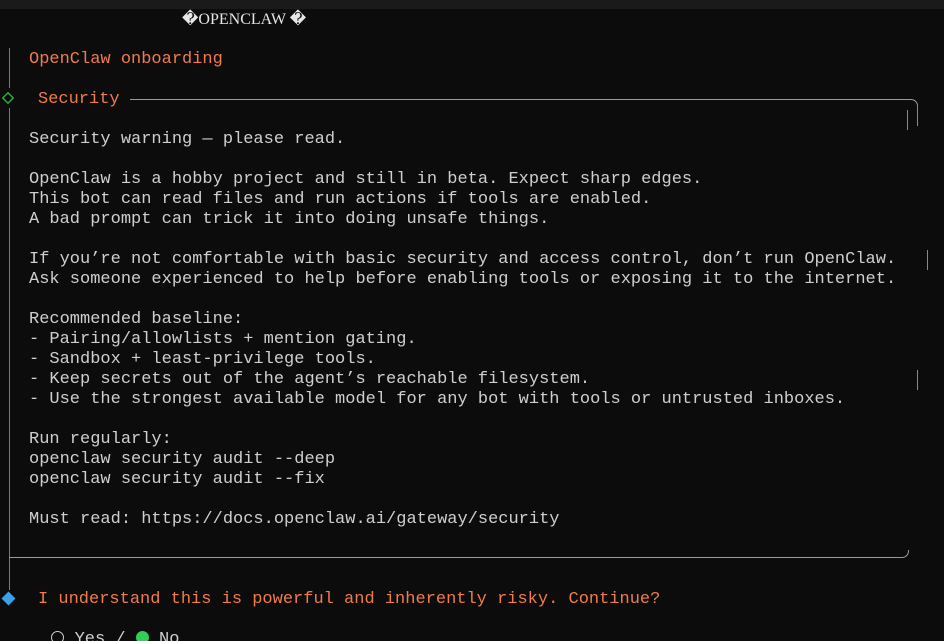 This screenshot has width=944, height=641. Describe the element at coordinates (90, 635) in the screenshot. I see `yes-label: Yes` at that location.